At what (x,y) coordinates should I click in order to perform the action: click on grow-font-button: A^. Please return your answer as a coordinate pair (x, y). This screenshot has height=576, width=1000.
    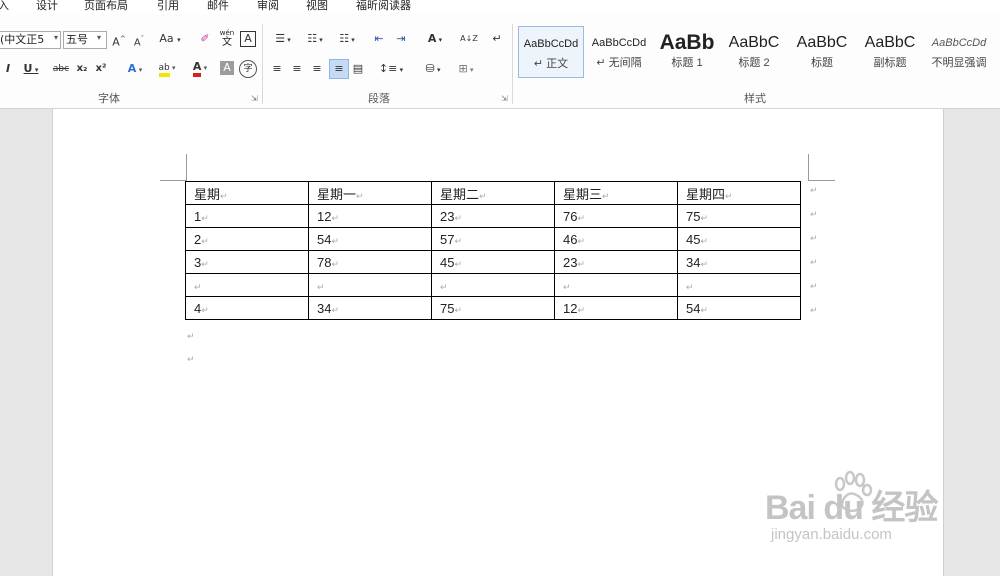
    Looking at the image, I should click on (119, 39).